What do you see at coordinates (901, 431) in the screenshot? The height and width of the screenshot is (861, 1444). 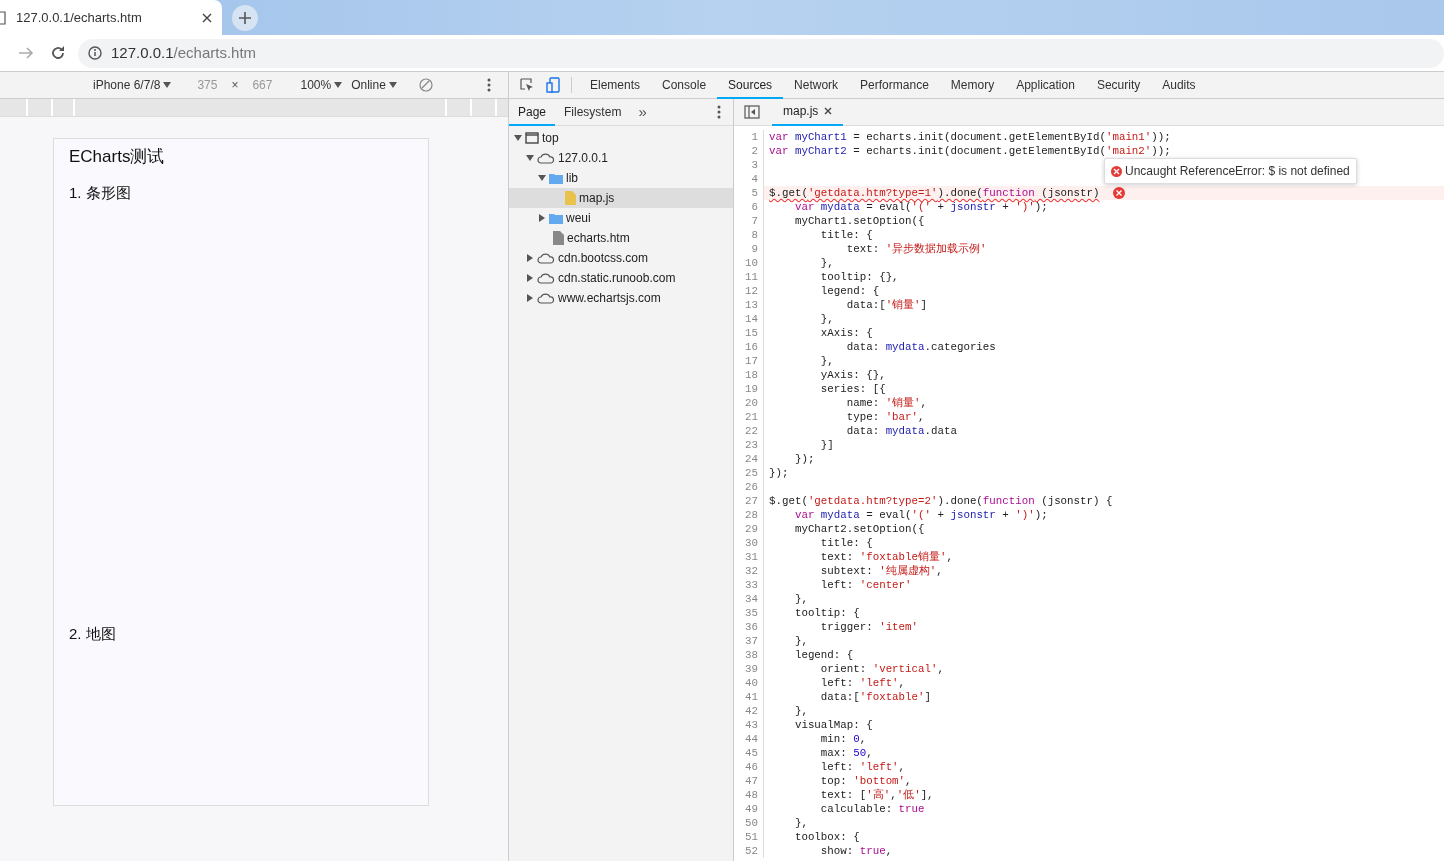 I see `code-line: data: mydata.data` at bounding box center [901, 431].